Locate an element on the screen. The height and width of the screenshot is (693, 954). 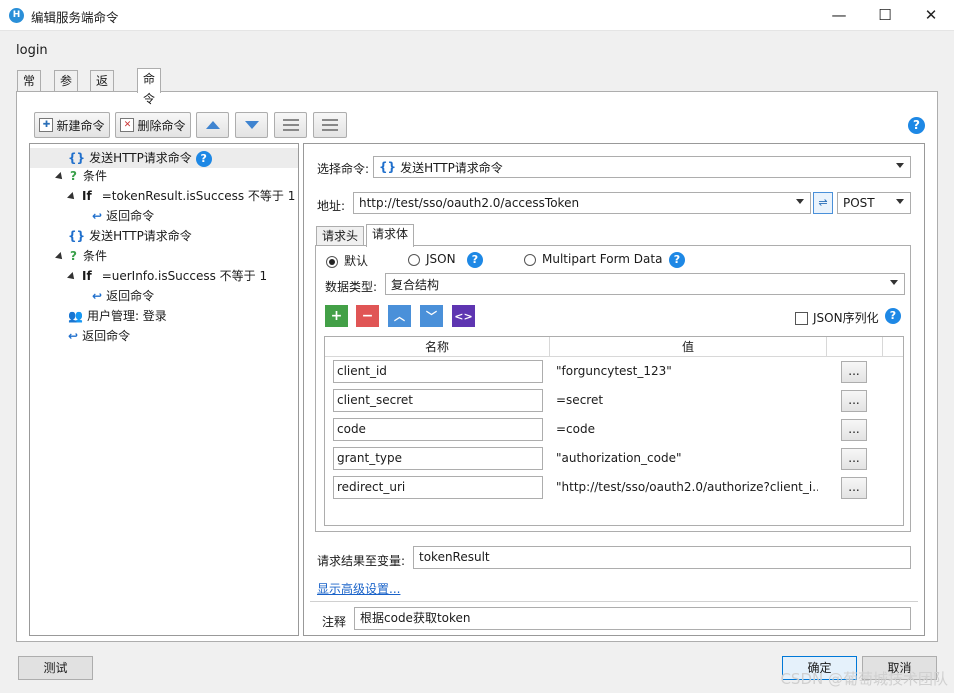
delete-command-label: 删除命令 is located at coordinates (161, 125).